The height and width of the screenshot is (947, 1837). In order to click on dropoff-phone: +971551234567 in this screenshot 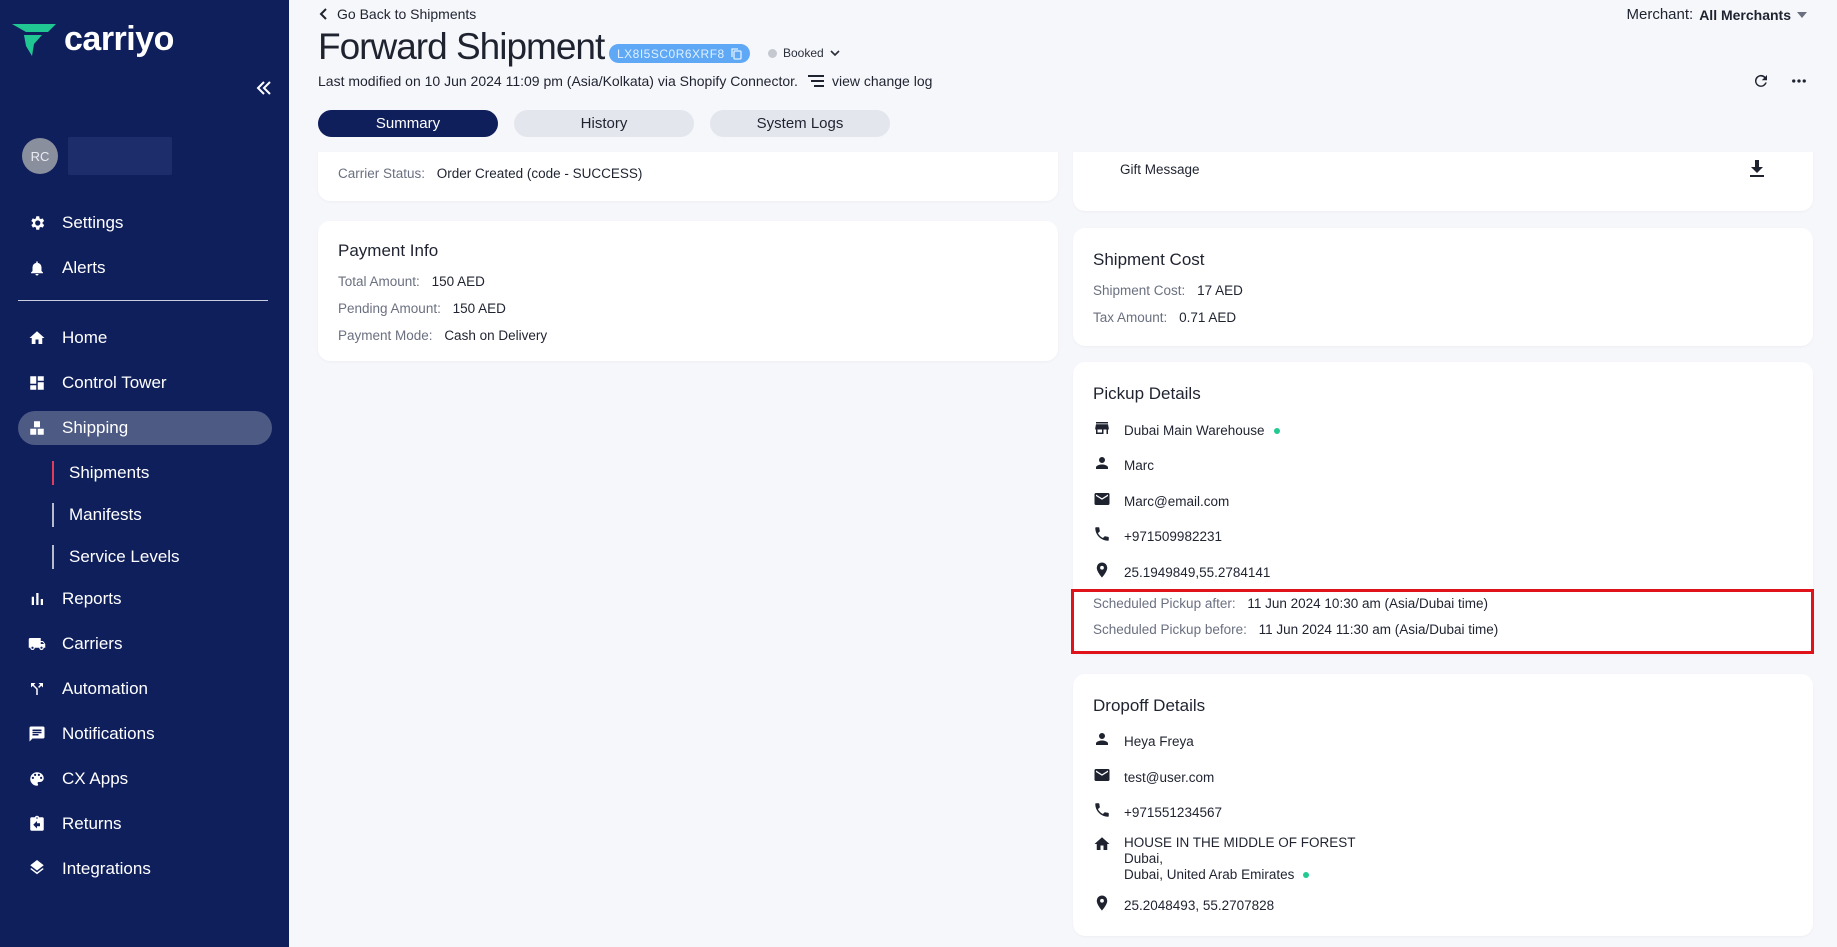, I will do `click(1173, 813)`.